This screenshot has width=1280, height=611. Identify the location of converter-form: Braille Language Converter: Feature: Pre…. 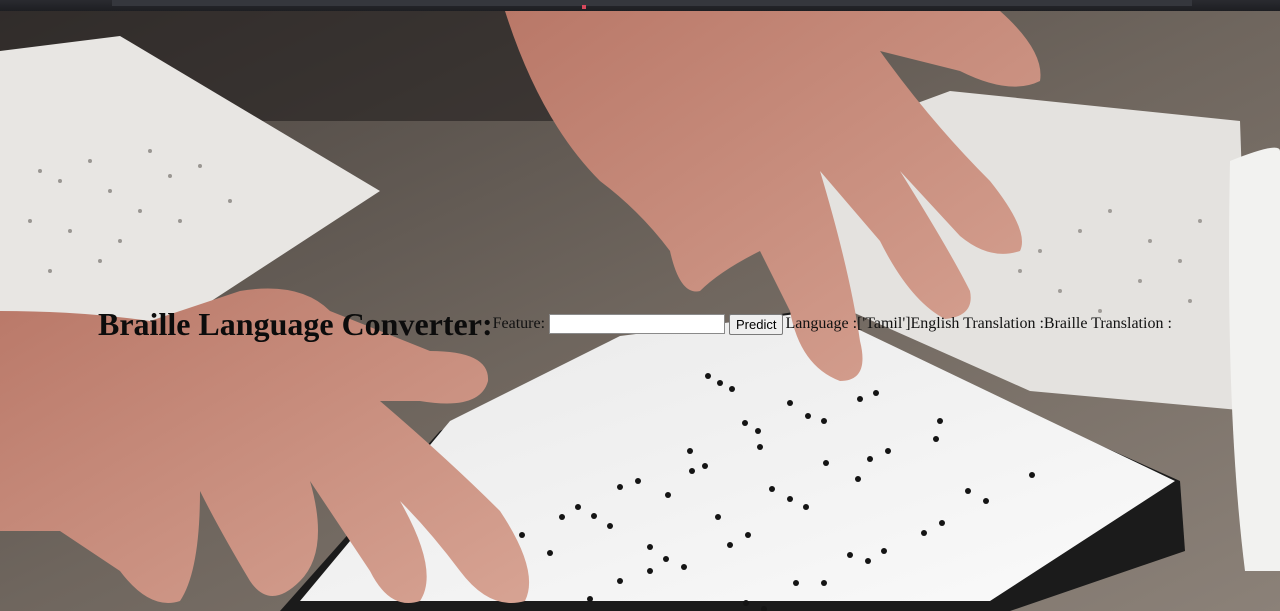
(635, 324).